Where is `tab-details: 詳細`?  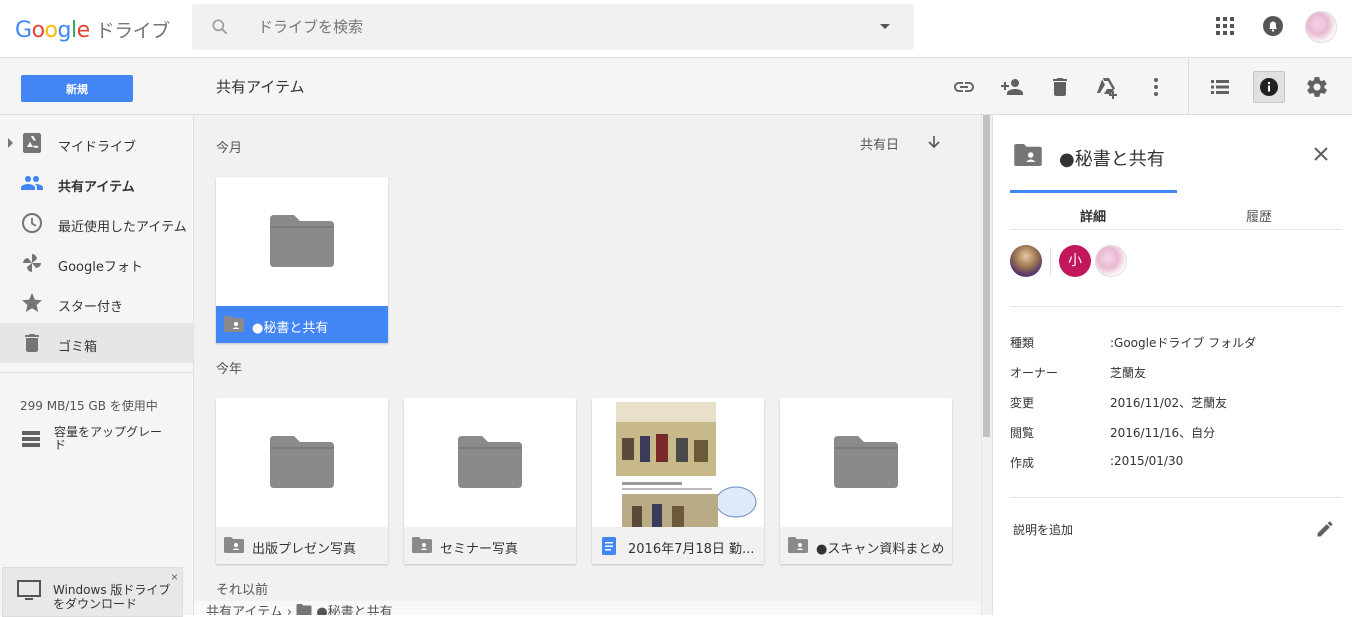 tab-details: 詳細 is located at coordinates (1093, 215).